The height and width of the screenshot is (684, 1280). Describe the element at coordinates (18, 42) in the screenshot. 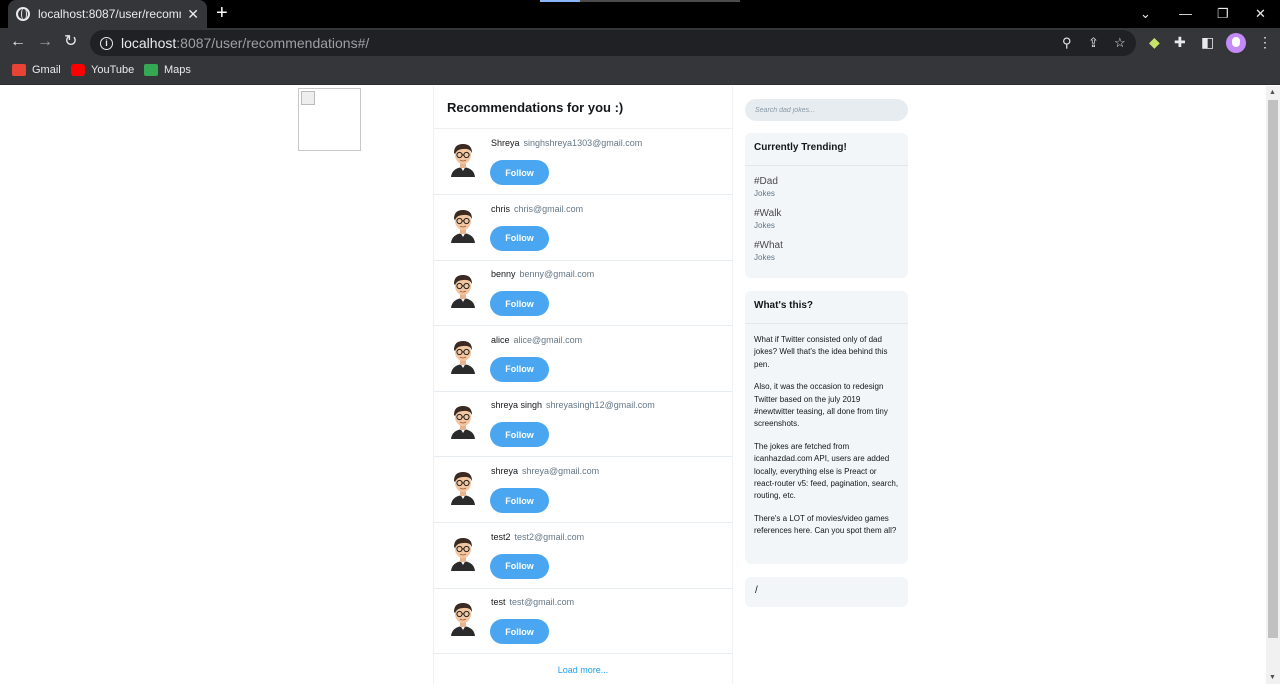

I see `back-arrow-icon: ←` at that location.